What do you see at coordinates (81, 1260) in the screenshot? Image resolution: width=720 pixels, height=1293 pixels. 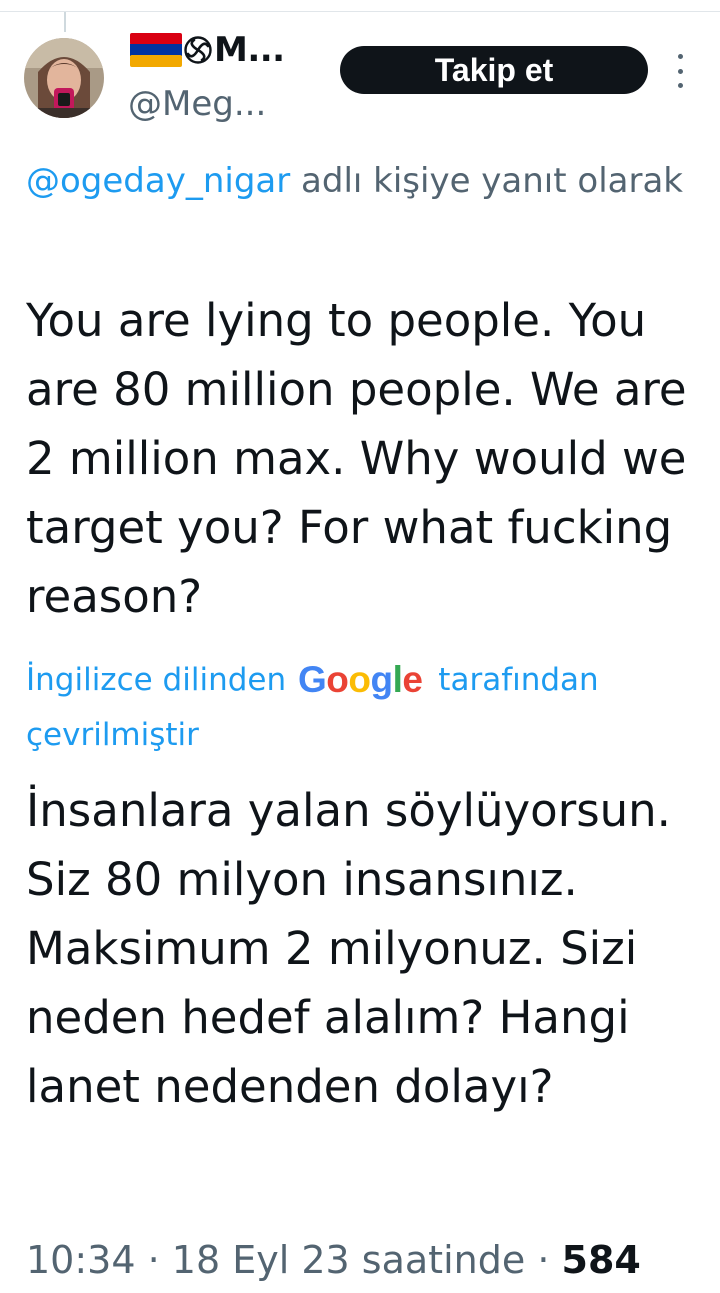 I see `tweet-time: 10:34` at bounding box center [81, 1260].